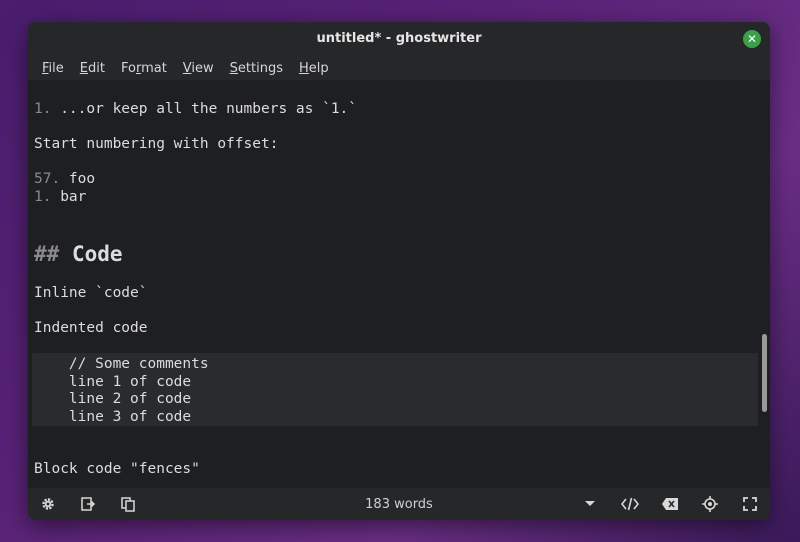 The image size is (800, 542). I want to click on settings-button, so click(48, 504).